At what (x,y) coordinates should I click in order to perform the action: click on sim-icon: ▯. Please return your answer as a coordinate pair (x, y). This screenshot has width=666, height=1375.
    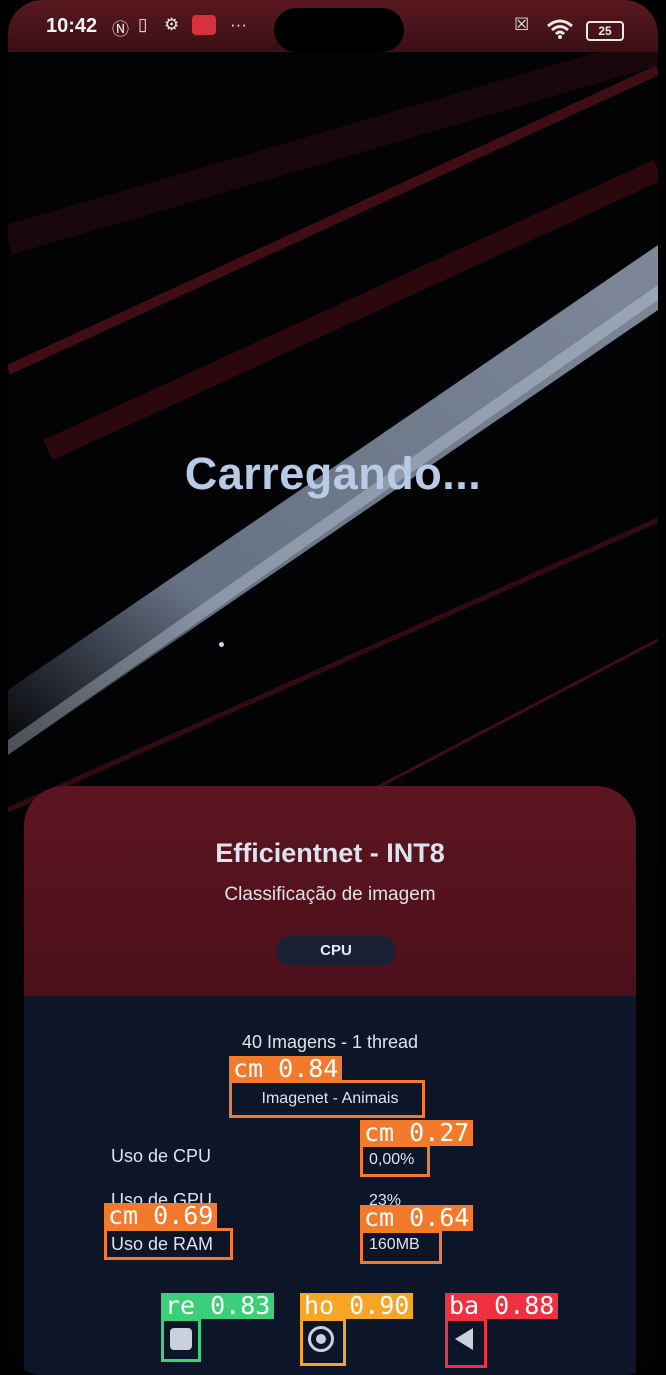
    Looking at the image, I should click on (143, 24).